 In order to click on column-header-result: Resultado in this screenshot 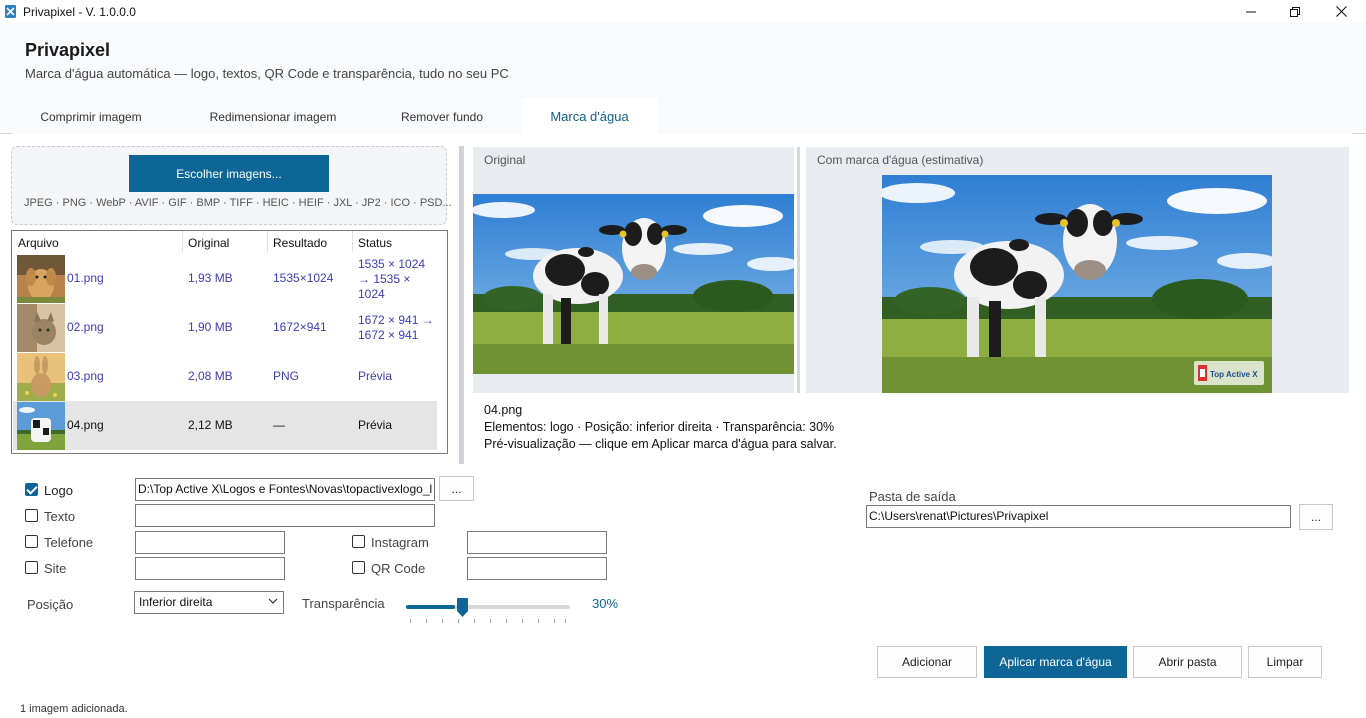, I will do `click(300, 243)`.